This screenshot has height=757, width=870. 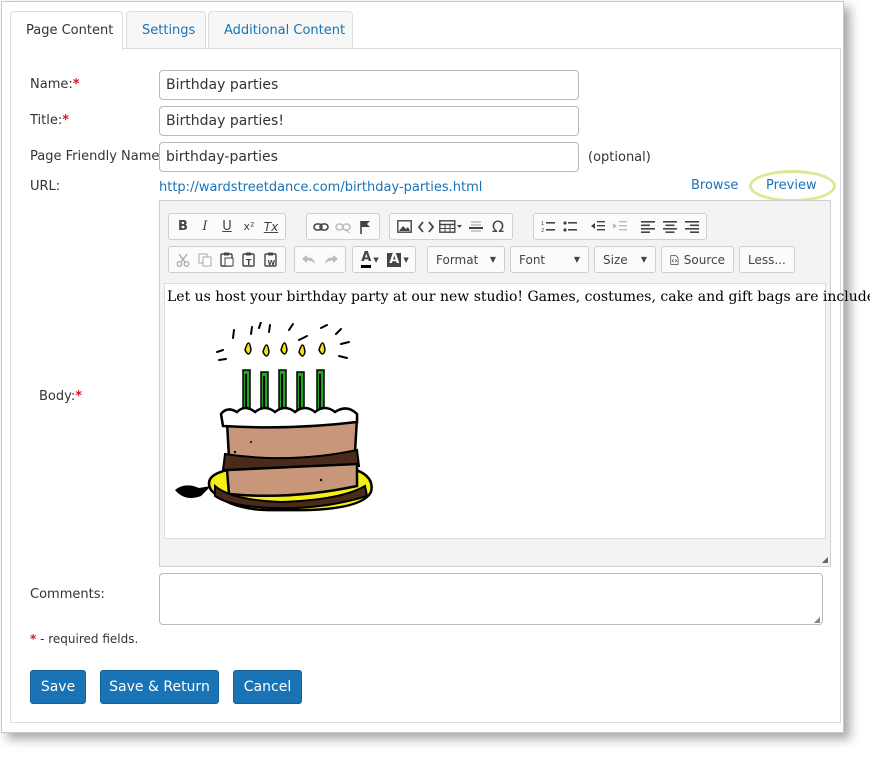 What do you see at coordinates (619, 157) in the screenshot?
I see `optional-hint: (optional)` at bounding box center [619, 157].